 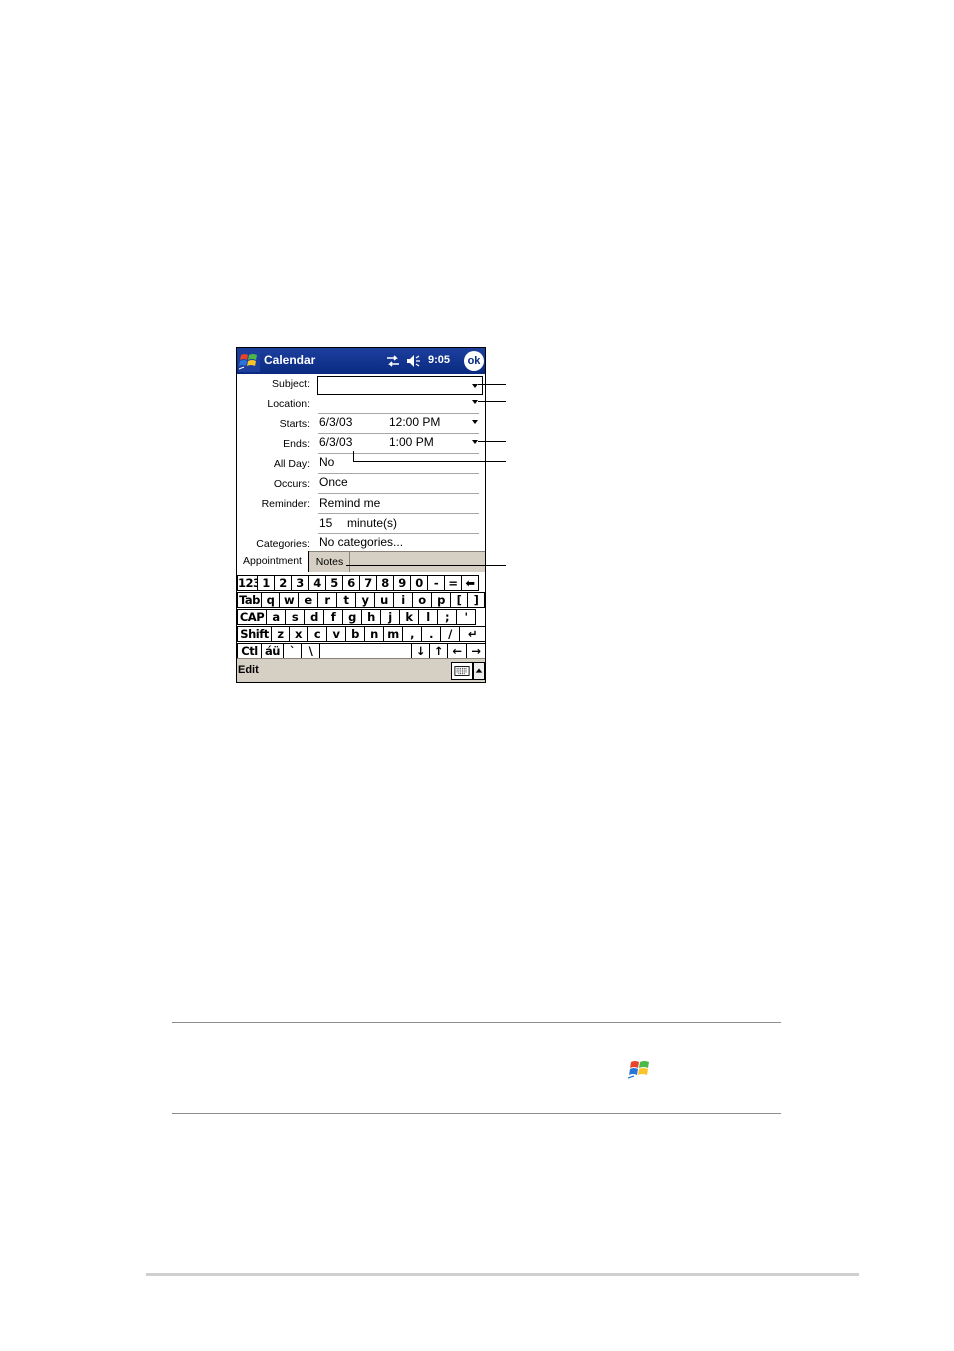 What do you see at coordinates (325, 523) in the screenshot?
I see `reminder-amount: 15` at bounding box center [325, 523].